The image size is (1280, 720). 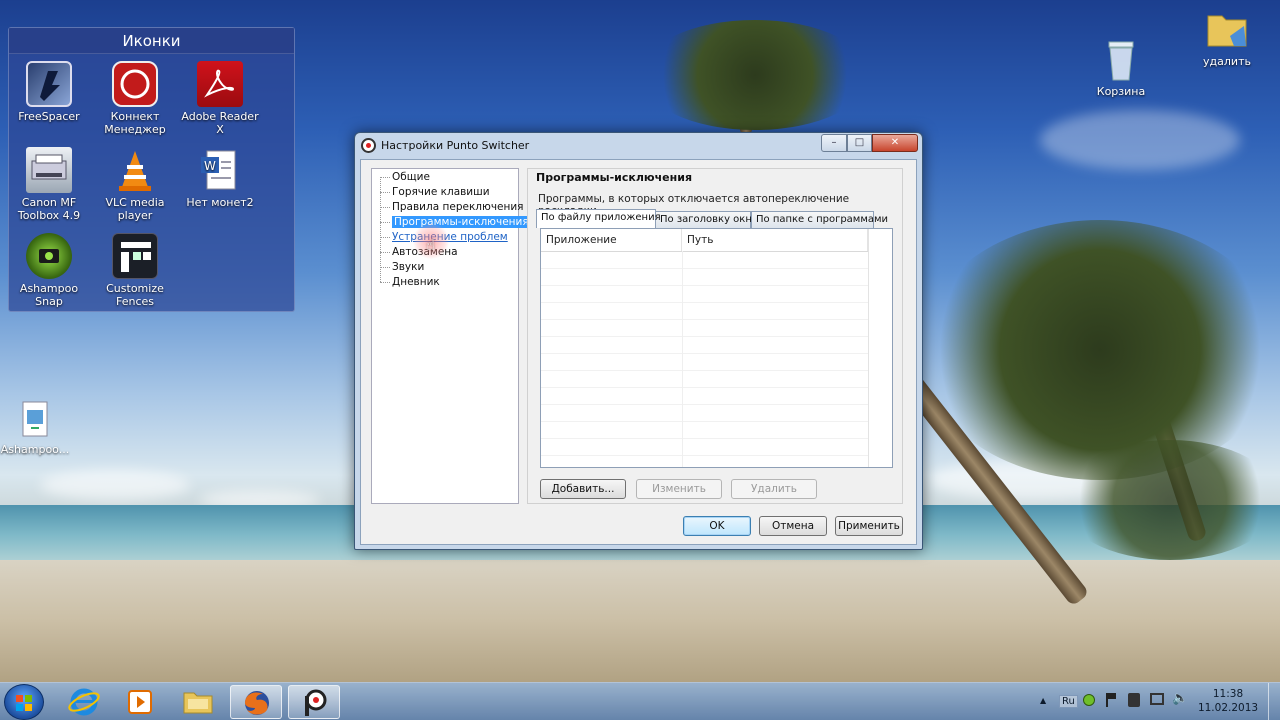 I want to click on desktop-icon-customize-fences: Customize Fences, so click(x=135, y=270).